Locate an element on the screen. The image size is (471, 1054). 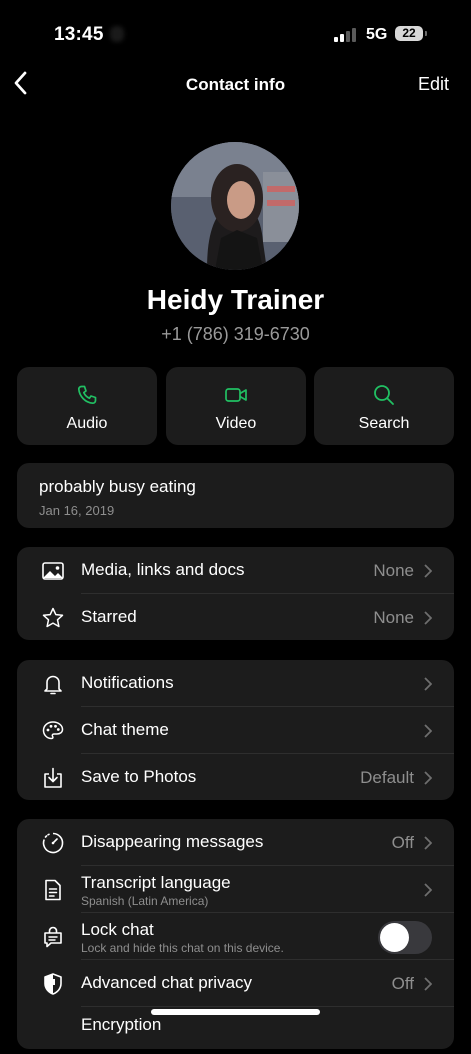
bell-icon is located at coordinates (53, 685).